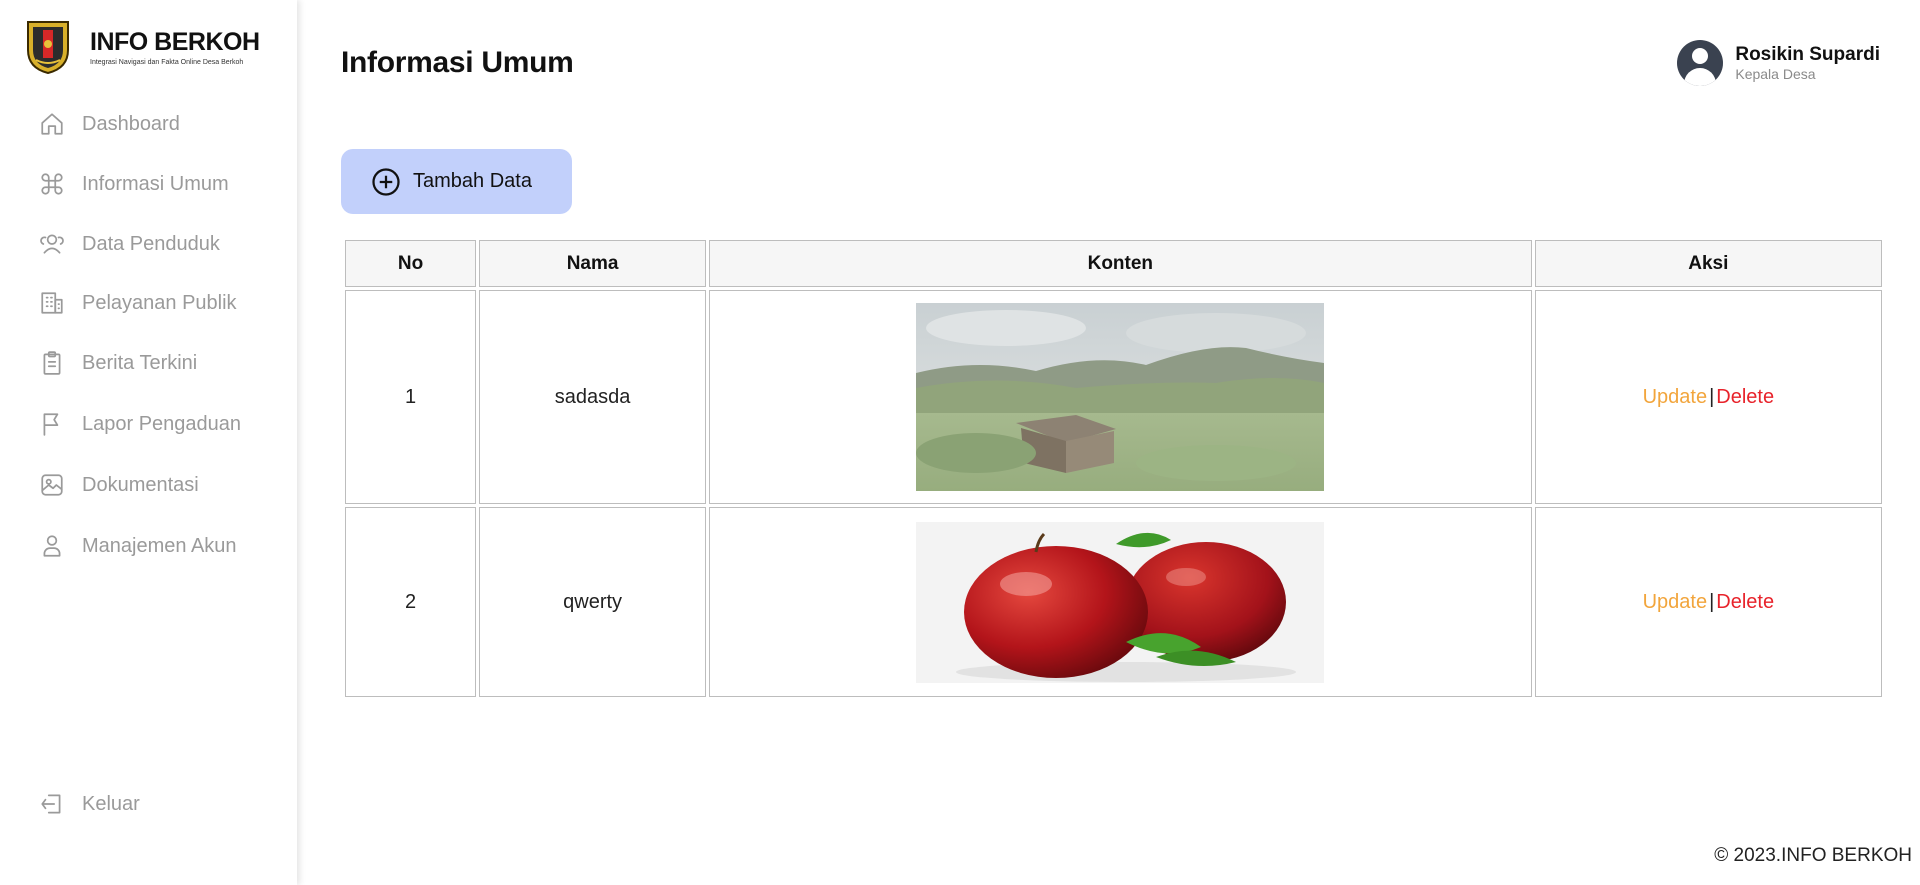  I want to click on regency-crest-icon, so click(48, 47).